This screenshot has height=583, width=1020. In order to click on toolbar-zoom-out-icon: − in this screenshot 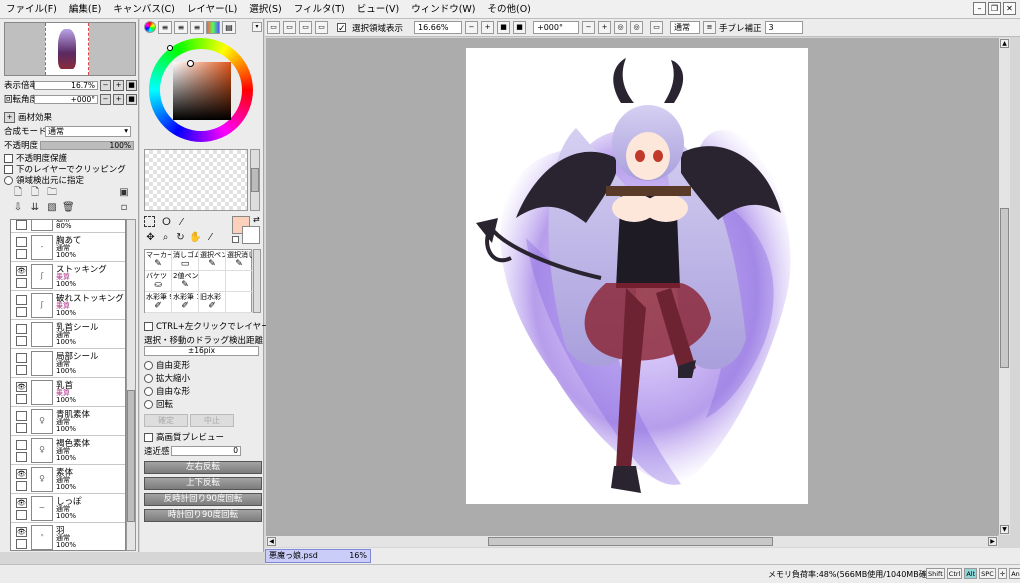, I will do `click(472, 27)`.